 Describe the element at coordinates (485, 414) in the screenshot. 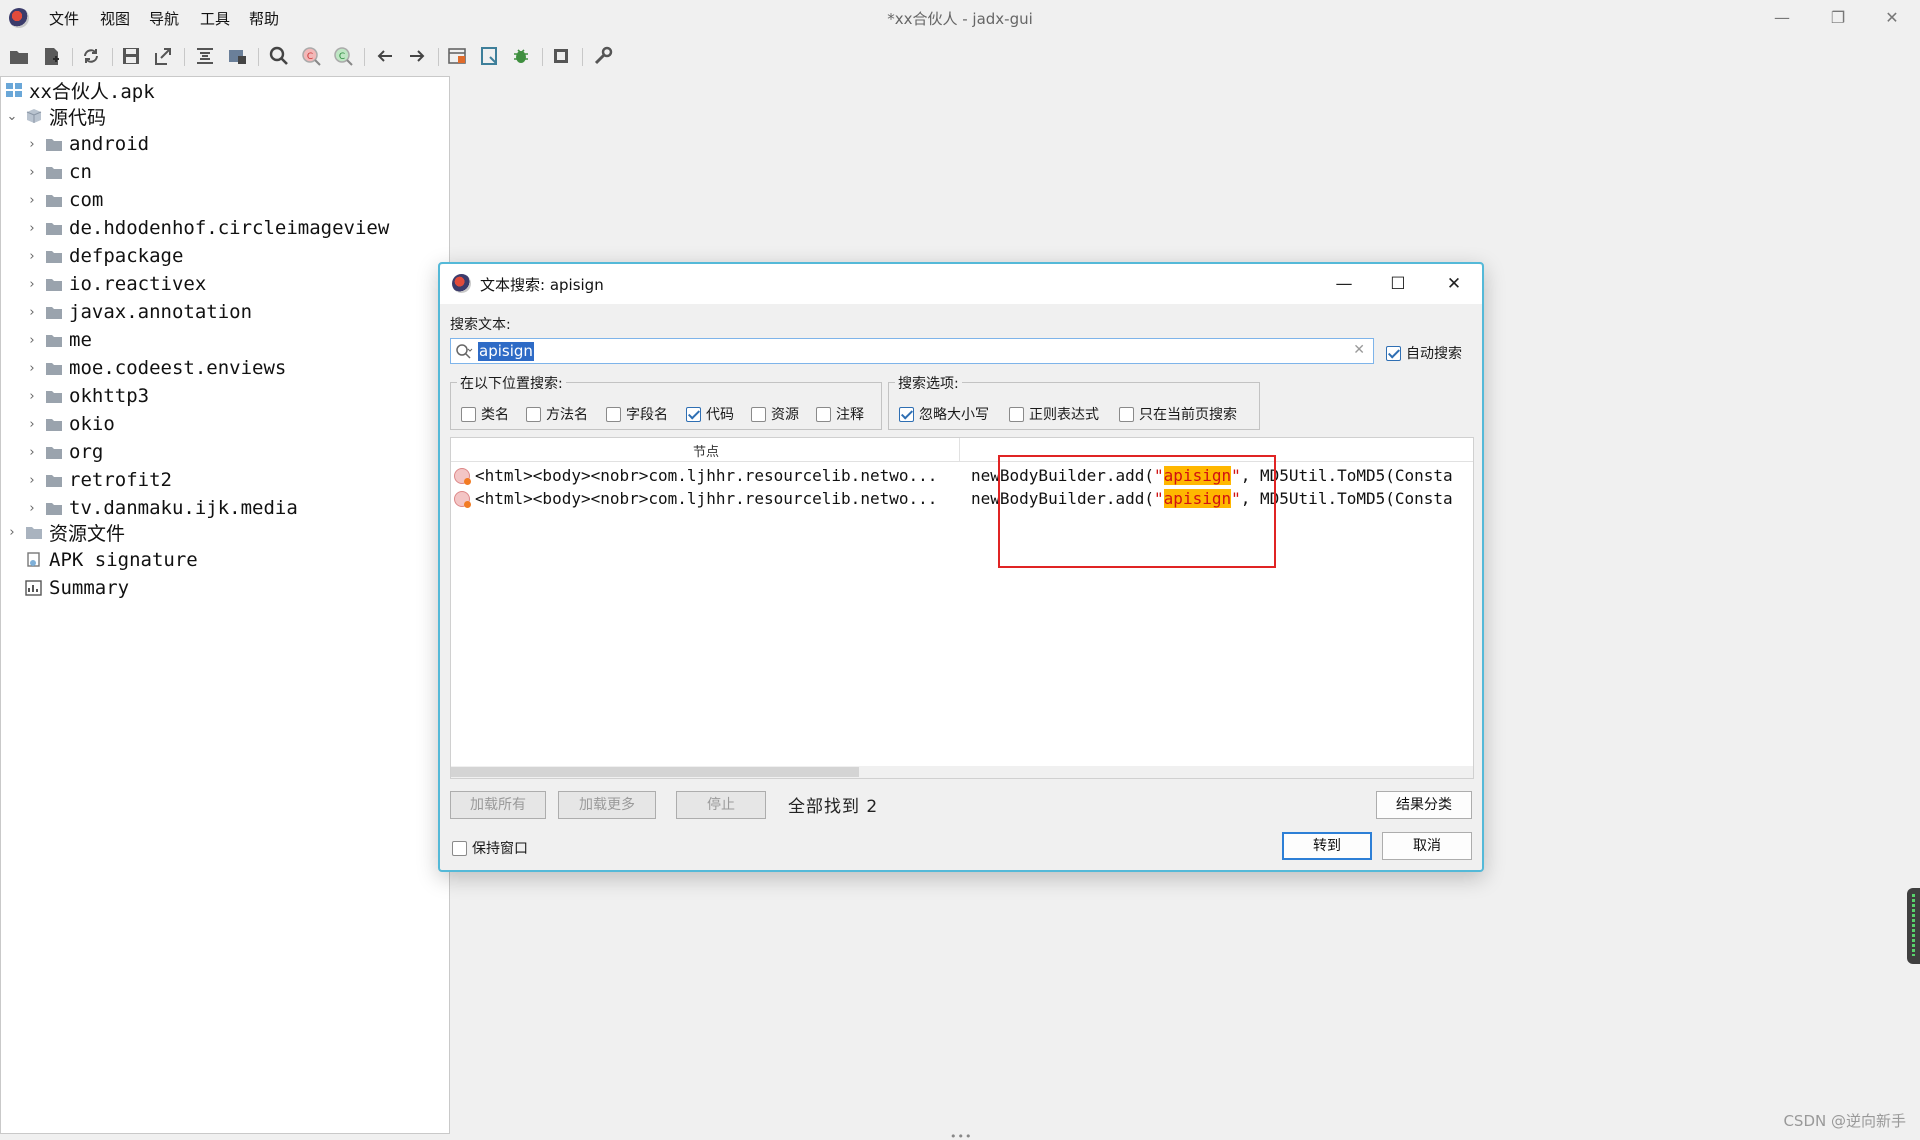

I see `search-class-names-checkbox: 类名` at that location.